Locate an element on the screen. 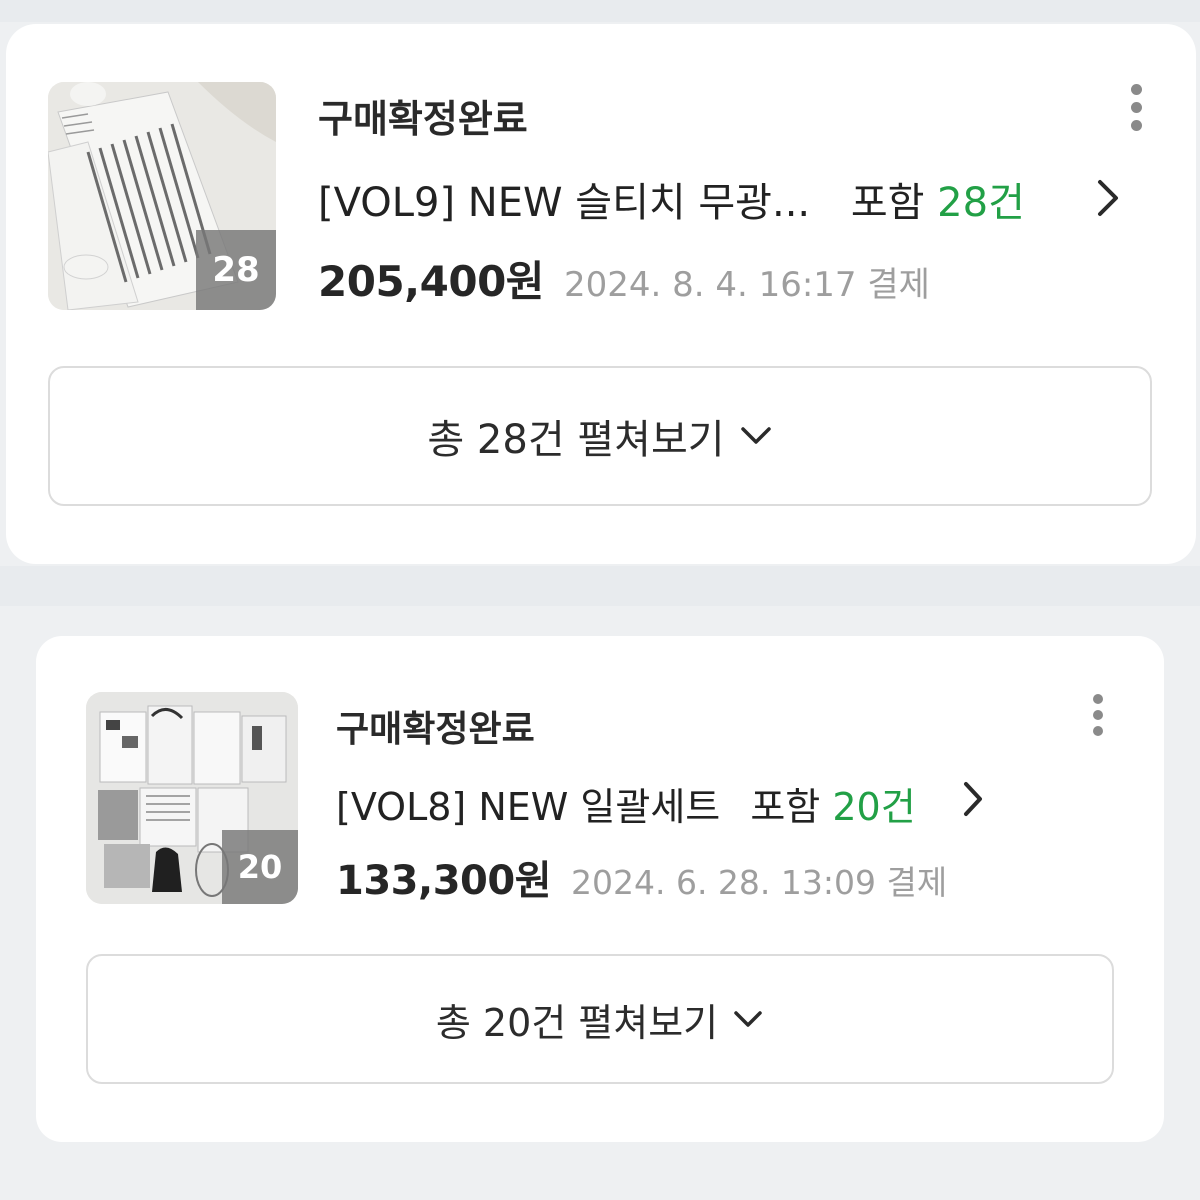 This screenshot has height=1200, width=1200. expand-items-button: 총 28건 펼쳐보기 is located at coordinates (600, 436).